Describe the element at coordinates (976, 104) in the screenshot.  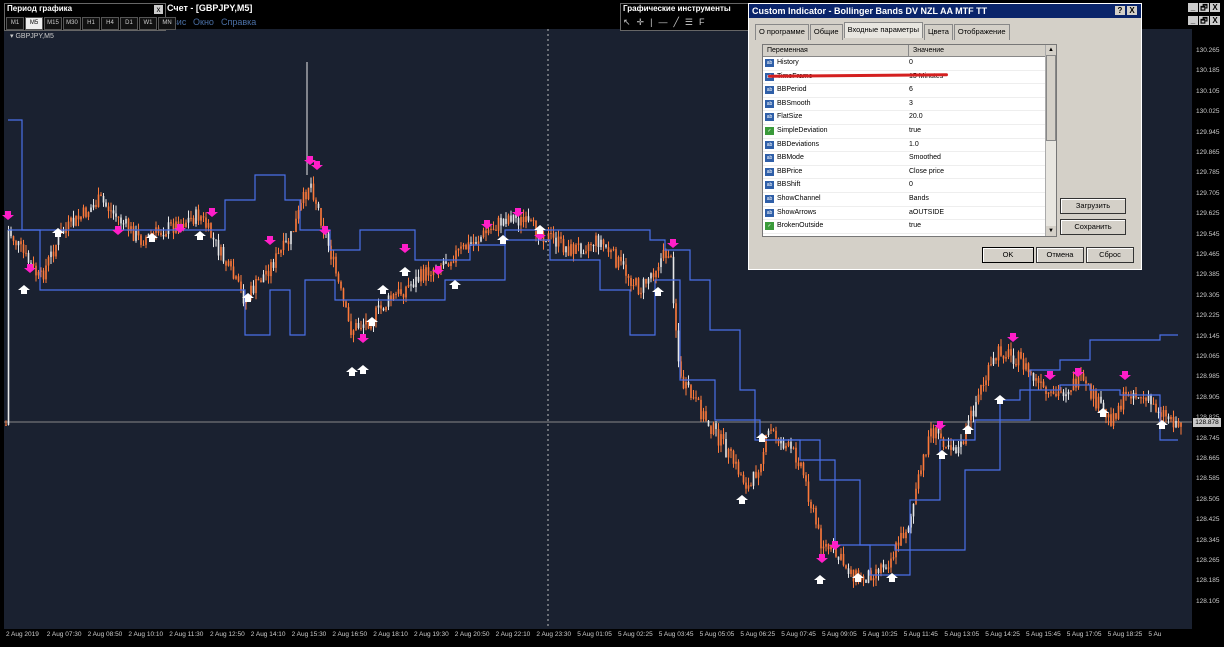
I see `param-value: 3` at that location.